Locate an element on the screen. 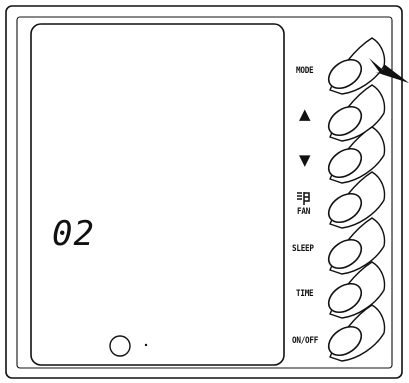 This screenshot has width=409, height=383. indicator-dot is located at coordinates (146, 345).